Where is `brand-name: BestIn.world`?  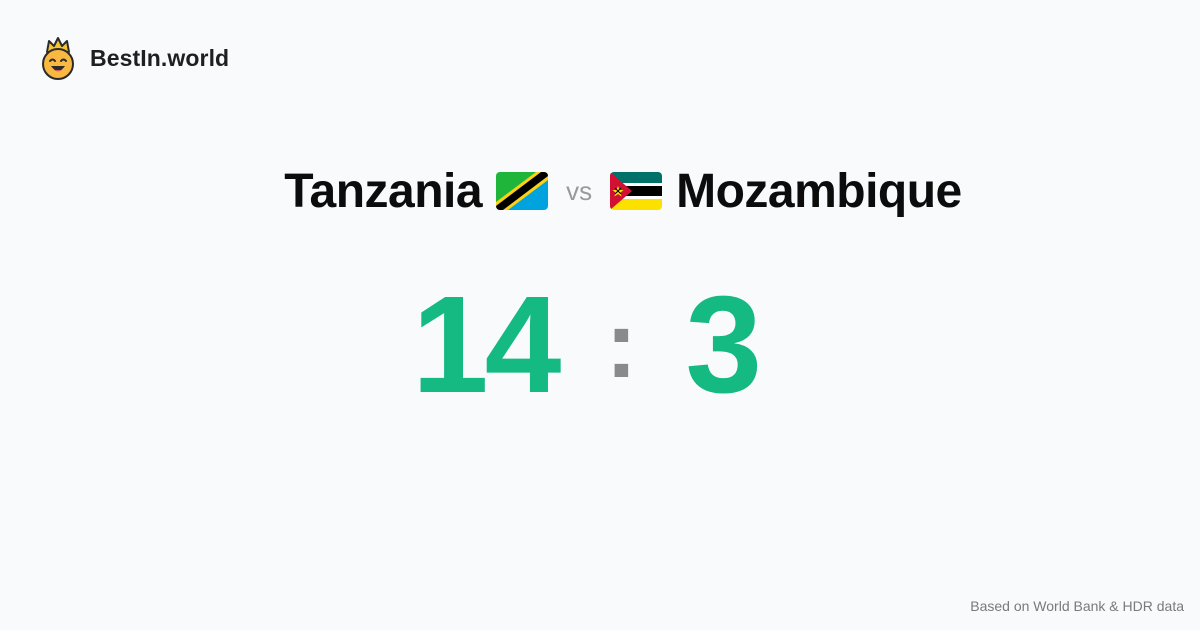
brand-name: BestIn.world is located at coordinates (160, 57).